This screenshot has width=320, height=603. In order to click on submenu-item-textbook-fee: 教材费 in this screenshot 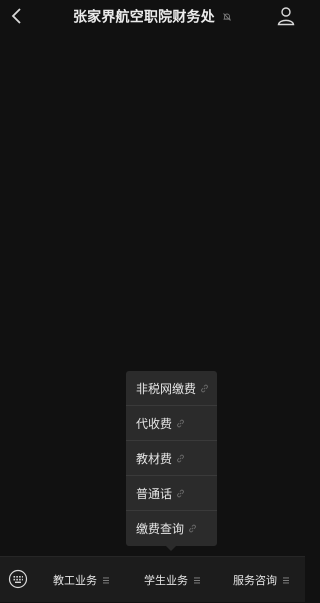, I will do `click(171, 458)`.